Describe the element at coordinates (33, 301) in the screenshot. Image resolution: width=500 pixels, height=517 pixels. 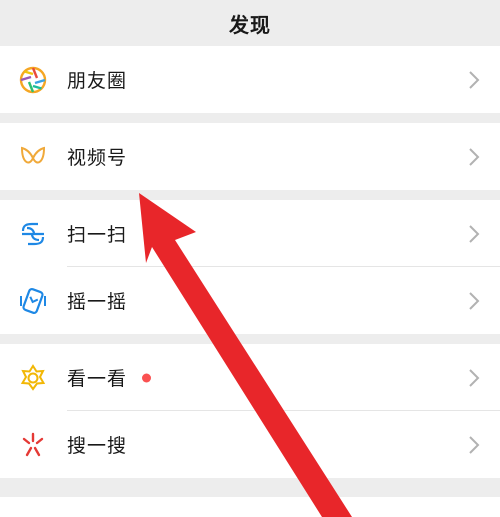
I see `shake-icon` at that location.